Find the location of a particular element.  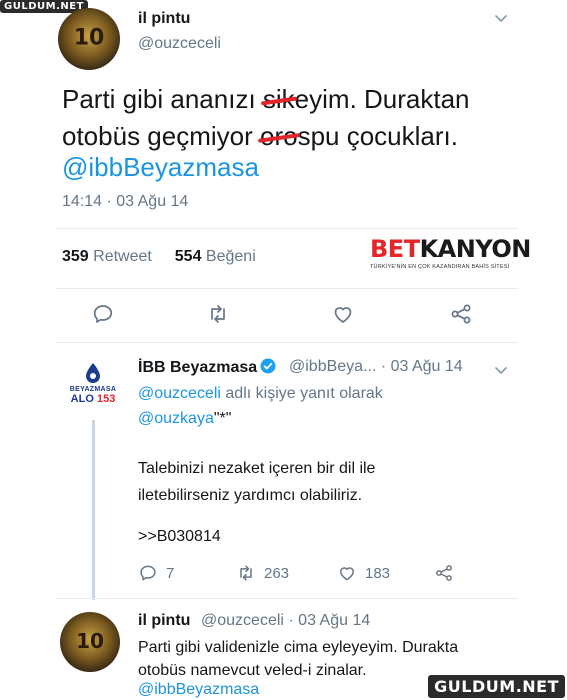

retweet-count: 263 is located at coordinates (277, 573).